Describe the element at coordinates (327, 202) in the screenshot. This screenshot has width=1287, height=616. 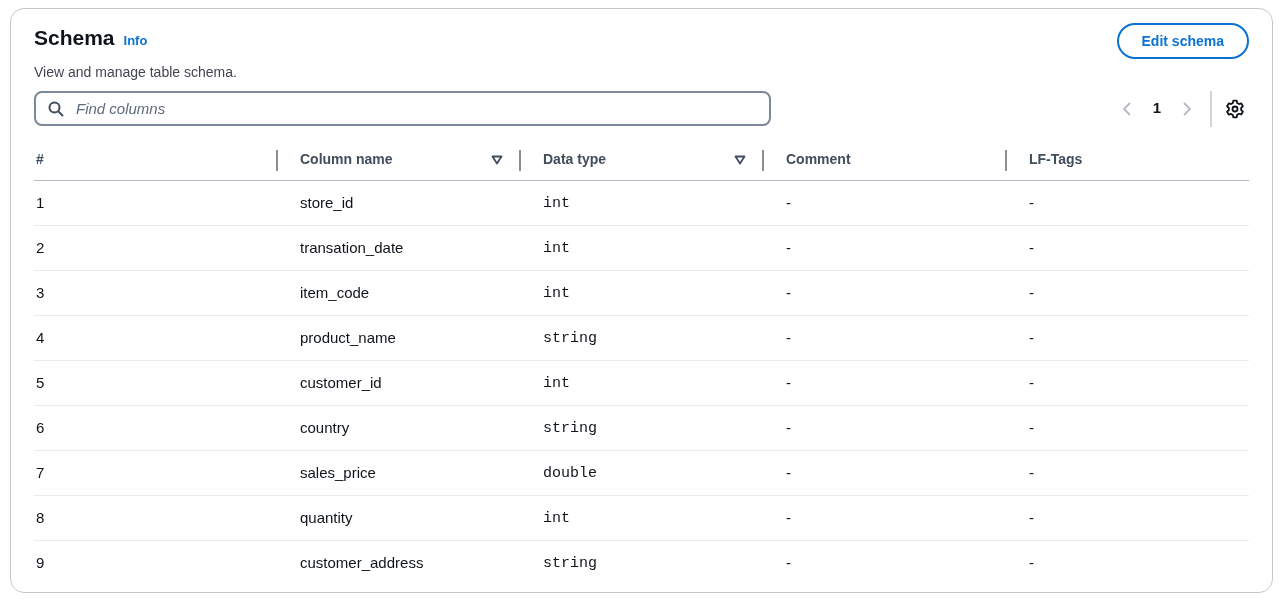
I see `column-name-cell: store_id` at that location.